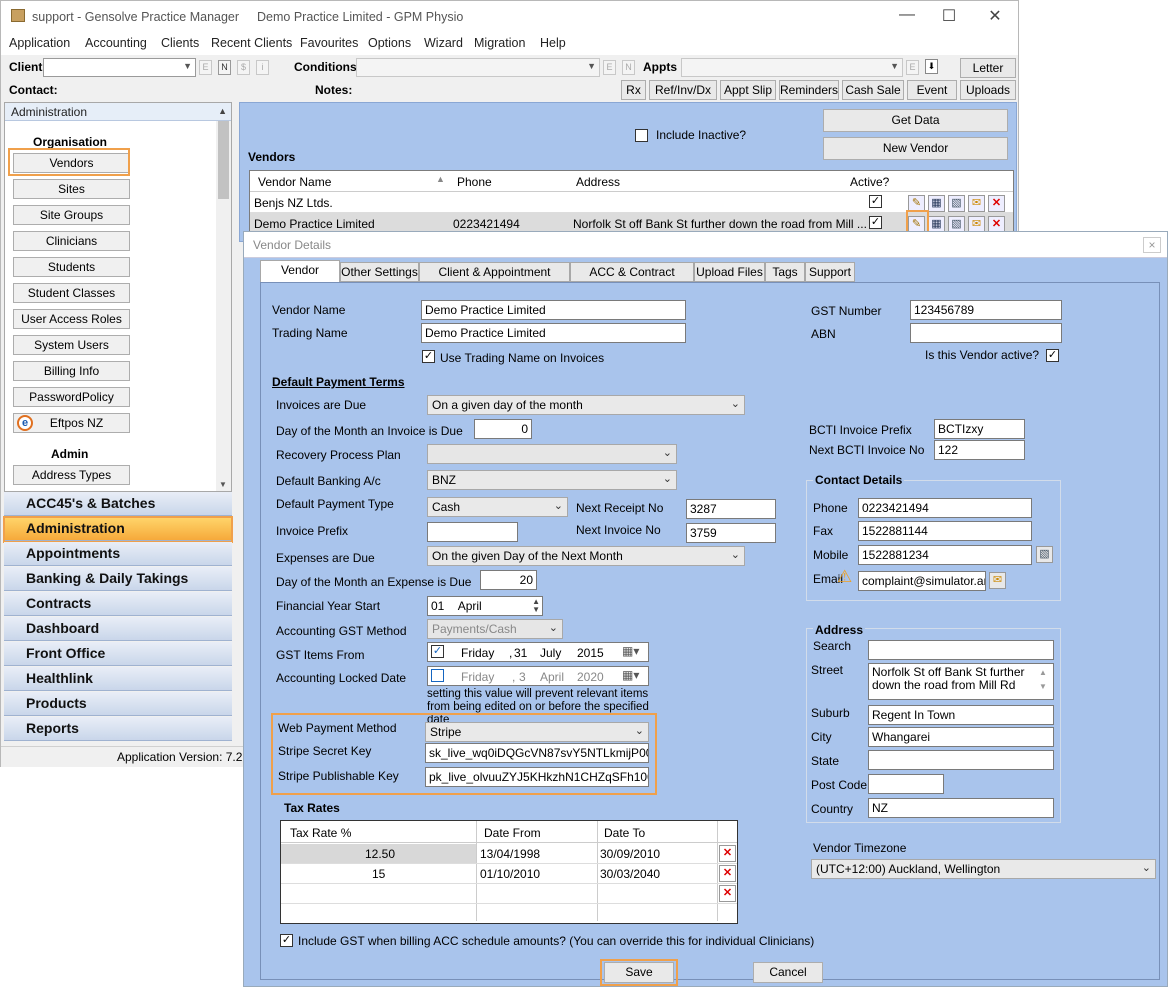  Describe the element at coordinates (945, 508) in the screenshot. I see `phone-field: 0223421494` at that location.